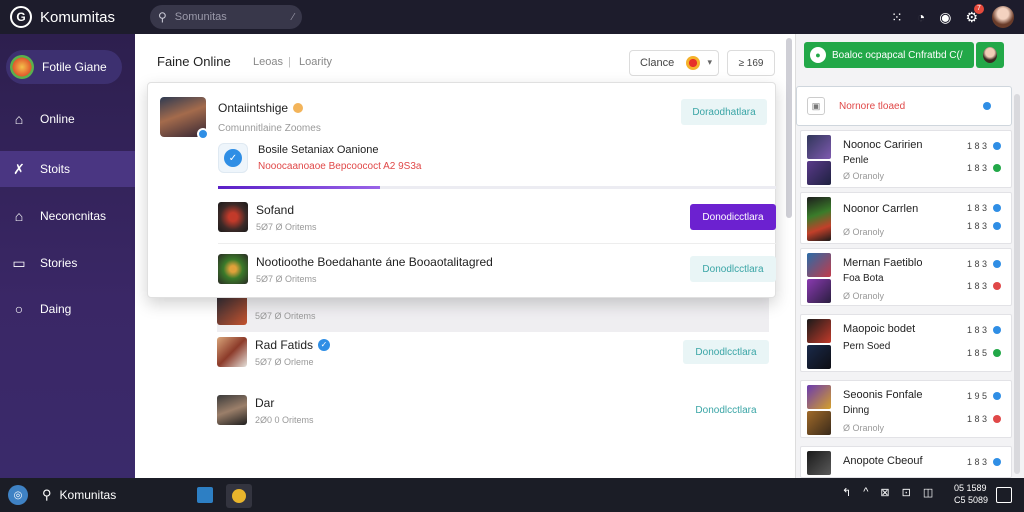 The height and width of the screenshot is (512, 1024). I want to click on record-icon: ◔, so click(921, 17).